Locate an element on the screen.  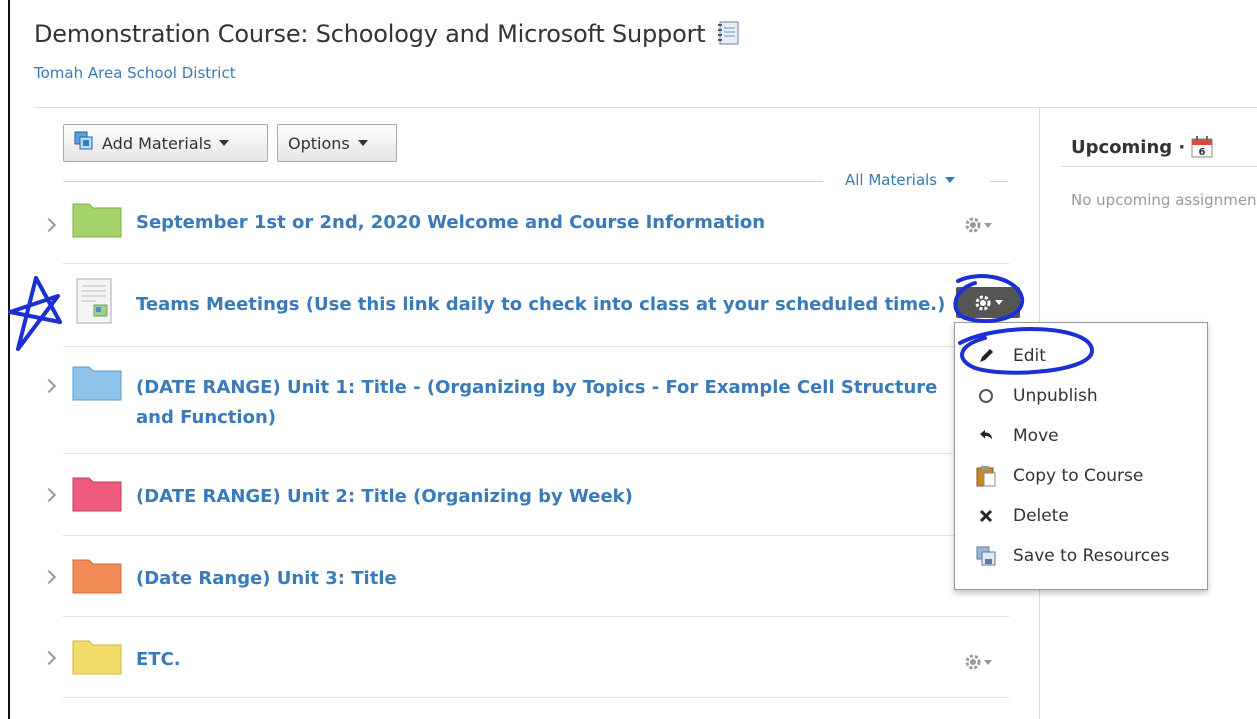
district-link: Tomah Area School District is located at coordinates (135, 73).